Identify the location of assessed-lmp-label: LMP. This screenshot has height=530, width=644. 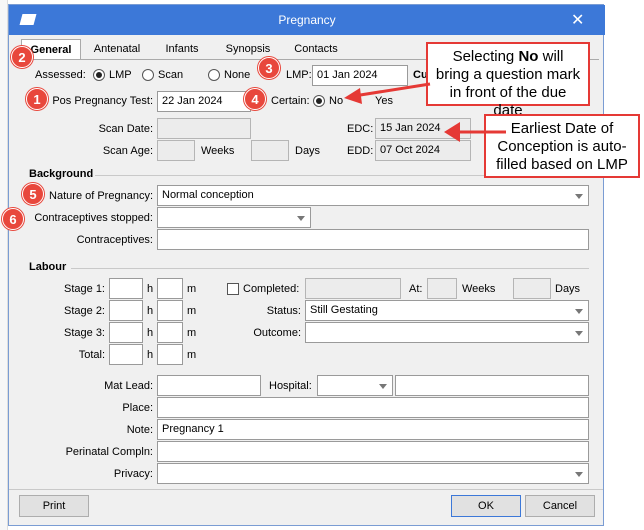
(120, 75).